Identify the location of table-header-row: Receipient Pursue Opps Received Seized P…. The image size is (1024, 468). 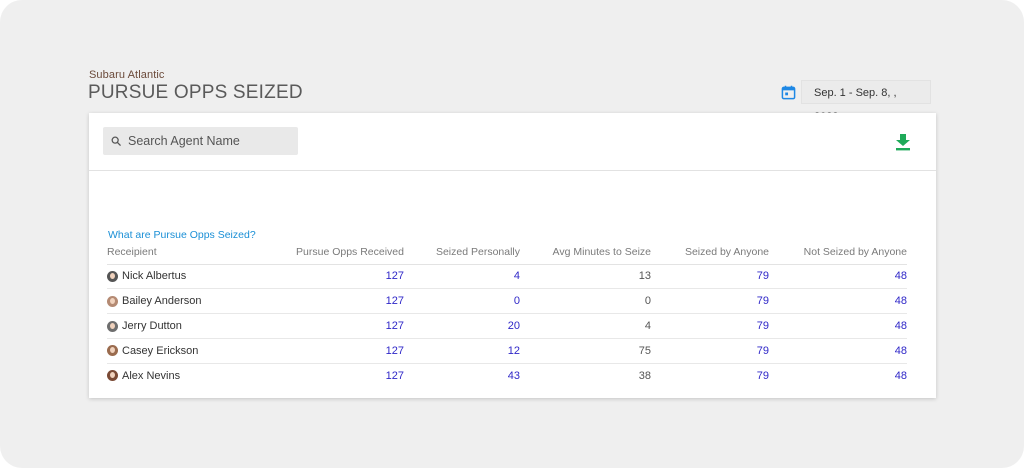
(507, 252).